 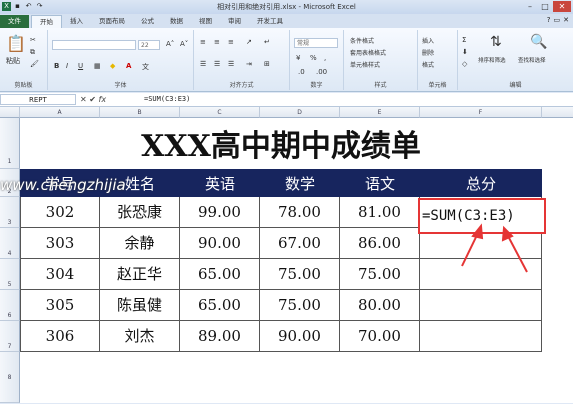 I want to click on annotation-arrow-right, so click(x=517, y=254).